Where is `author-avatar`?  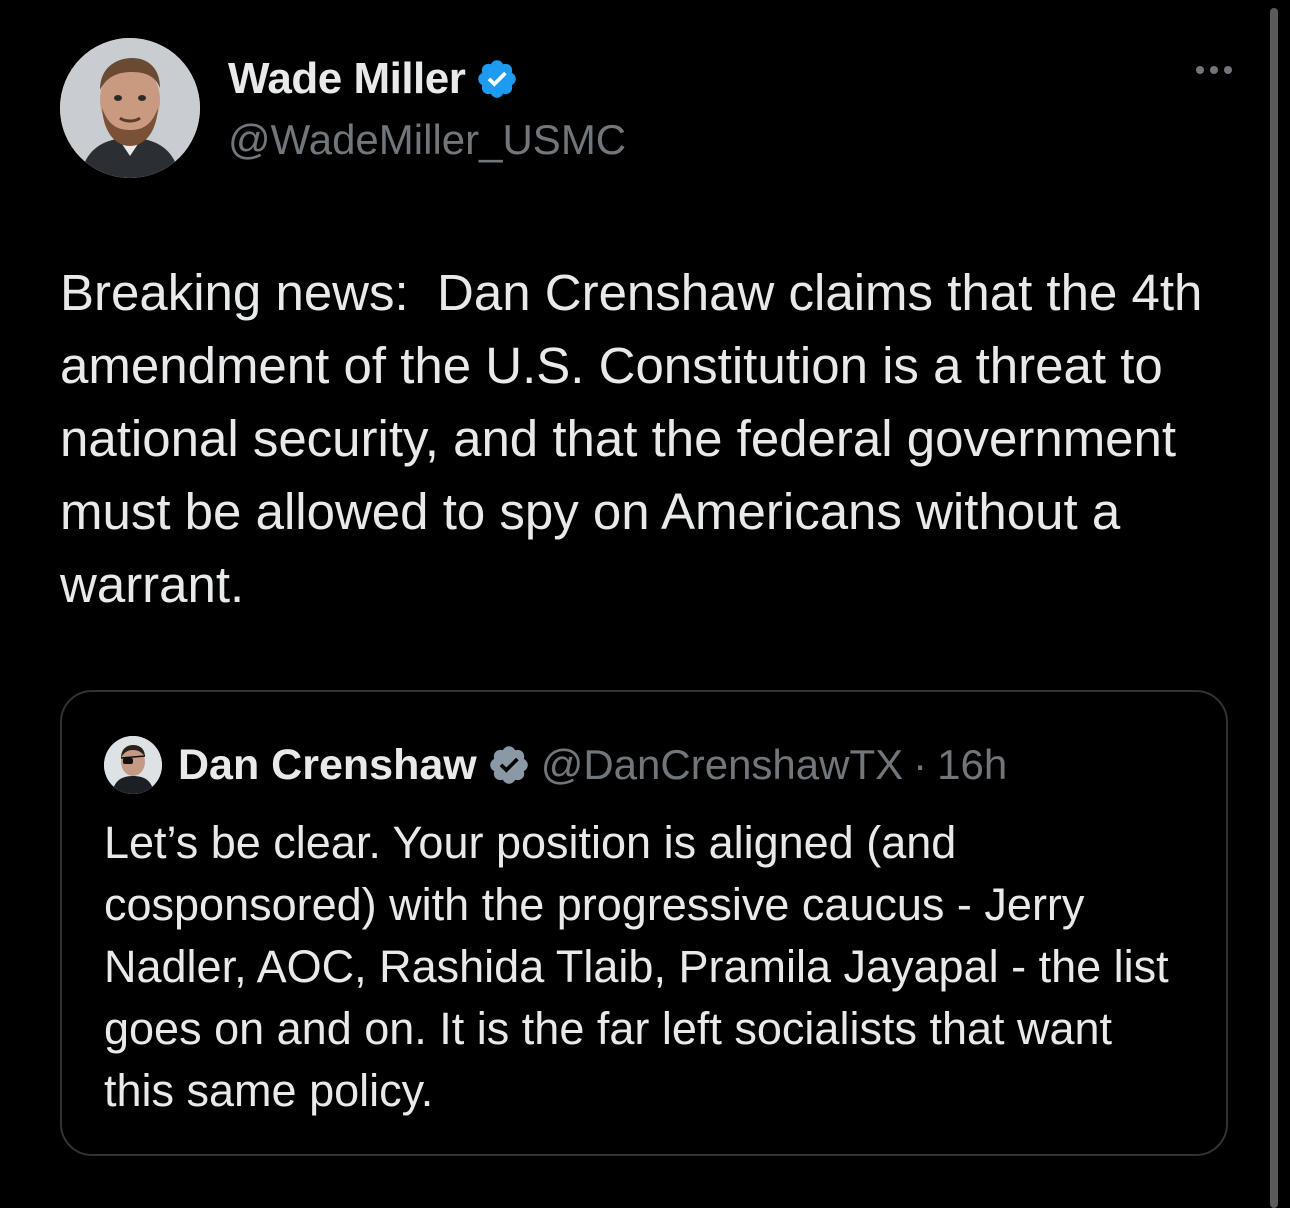 author-avatar is located at coordinates (130, 108).